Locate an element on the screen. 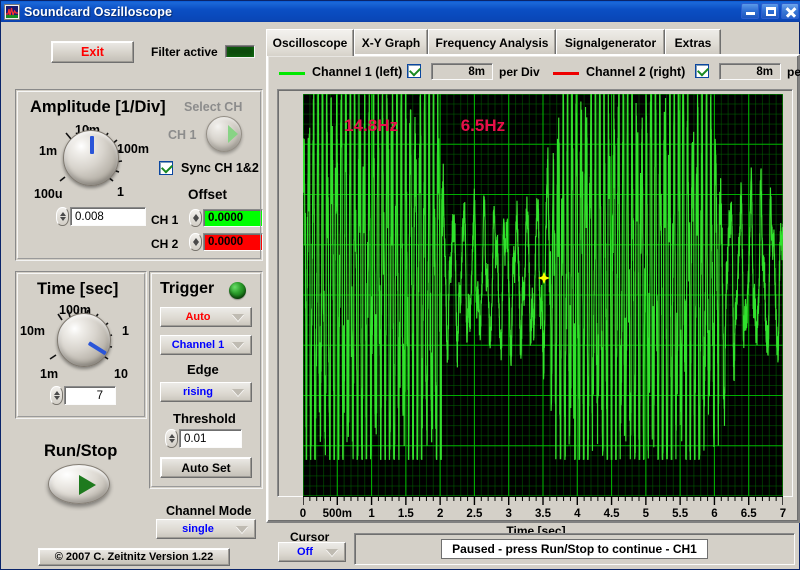  trigger-threshold-field: 0.01 is located at coordinates (210, 438).